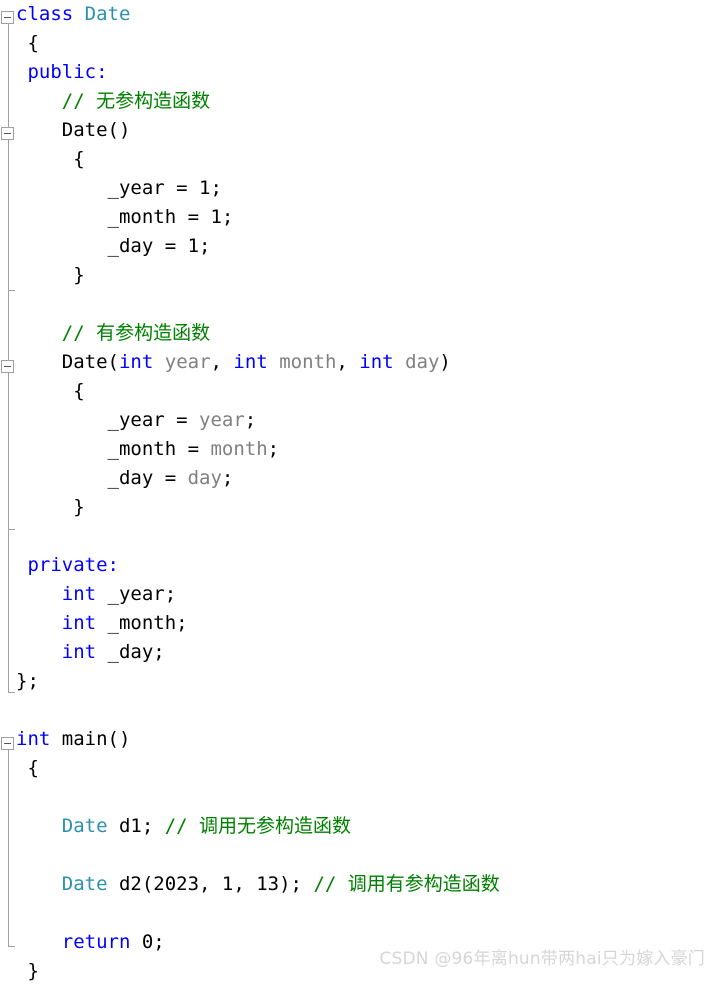 The width and height of the screenshot is (713, 986). Describe the element at coordinates (356, 739) in the screenshot. I see `code-line: int main()` at that location.